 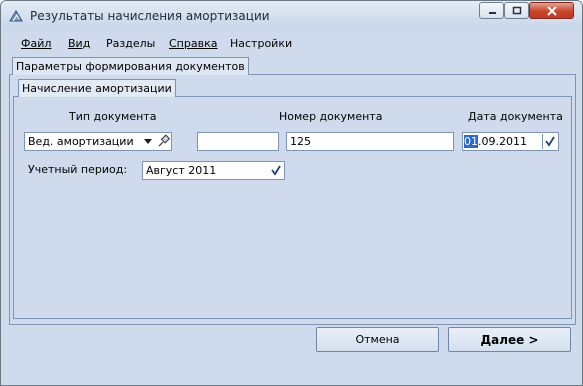 I want to click on doc-date-checkbox, so click(x=549, y=141).